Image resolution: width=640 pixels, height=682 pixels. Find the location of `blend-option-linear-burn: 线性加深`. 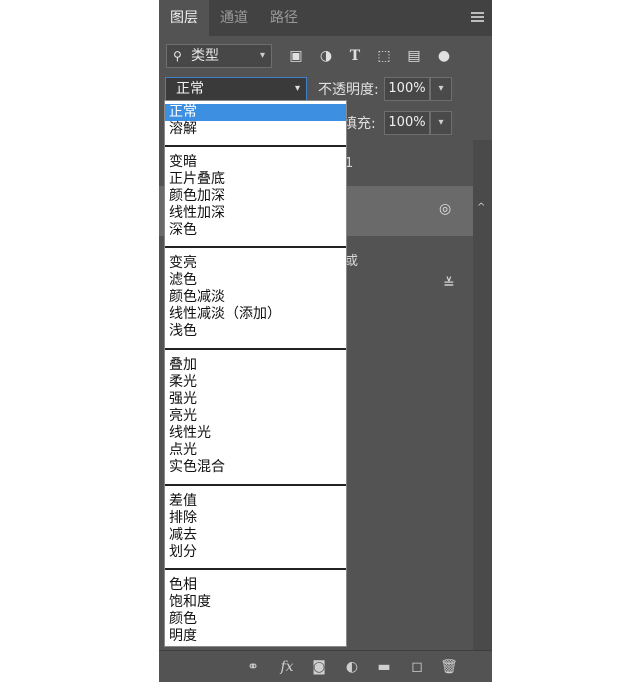

blend-option-linear-burn: 线性加深 is located at coordinates (197, 213).